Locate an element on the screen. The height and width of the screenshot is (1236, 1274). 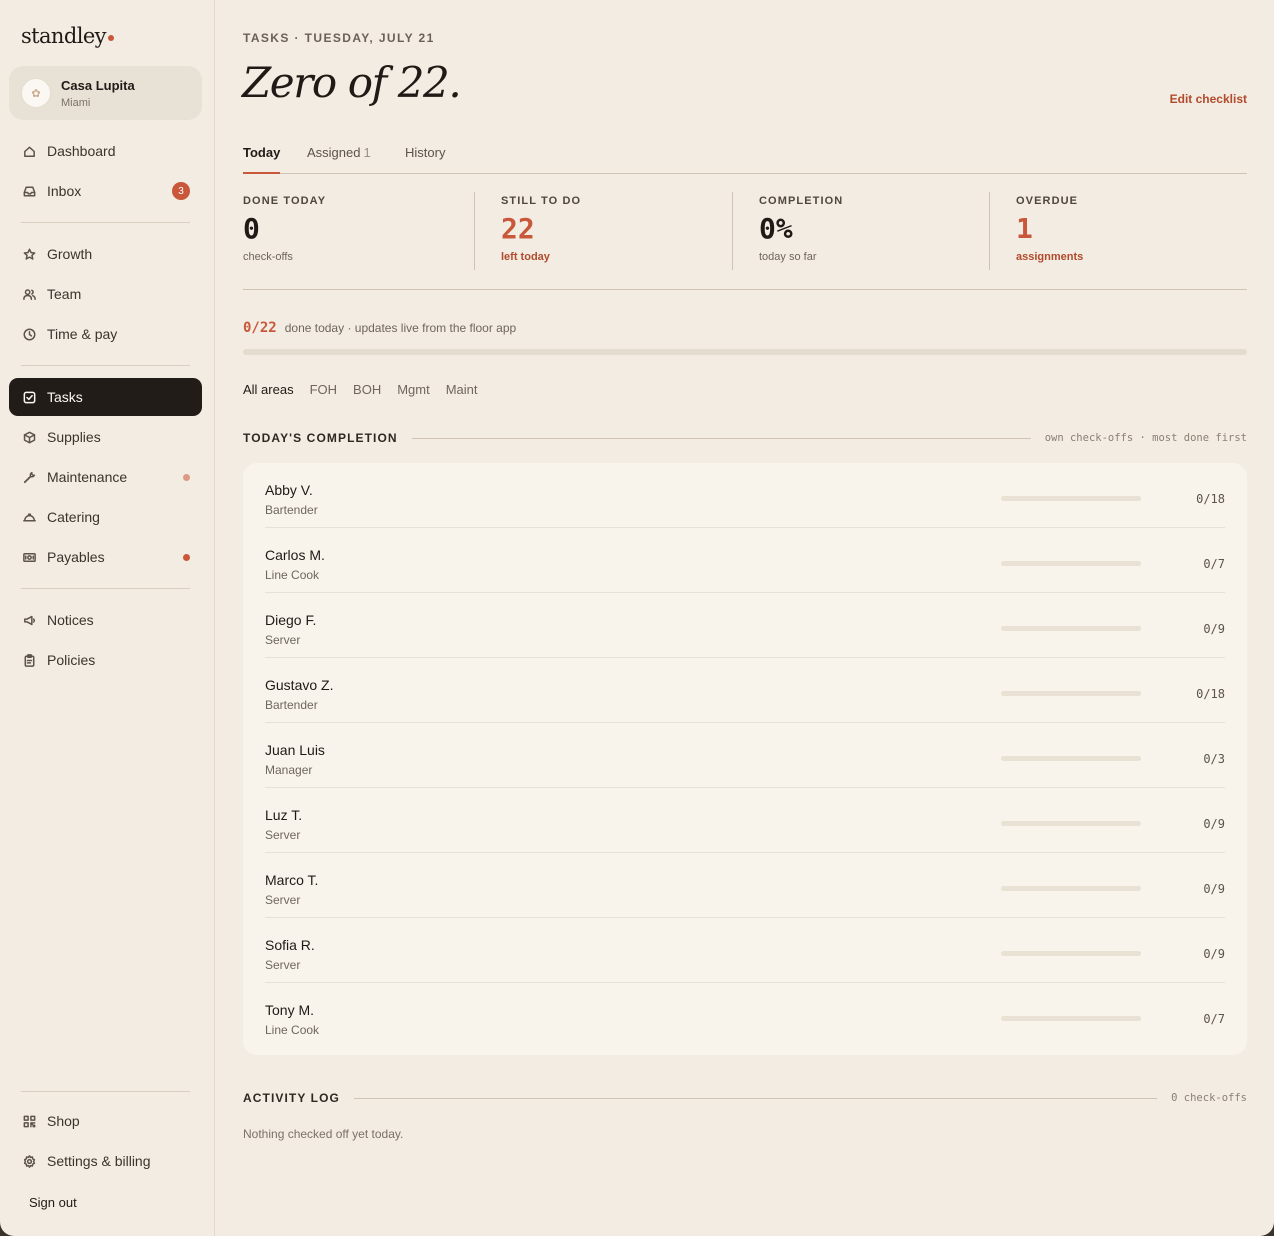
area-filter-maint: Maint is located at coordinates (462, 389).